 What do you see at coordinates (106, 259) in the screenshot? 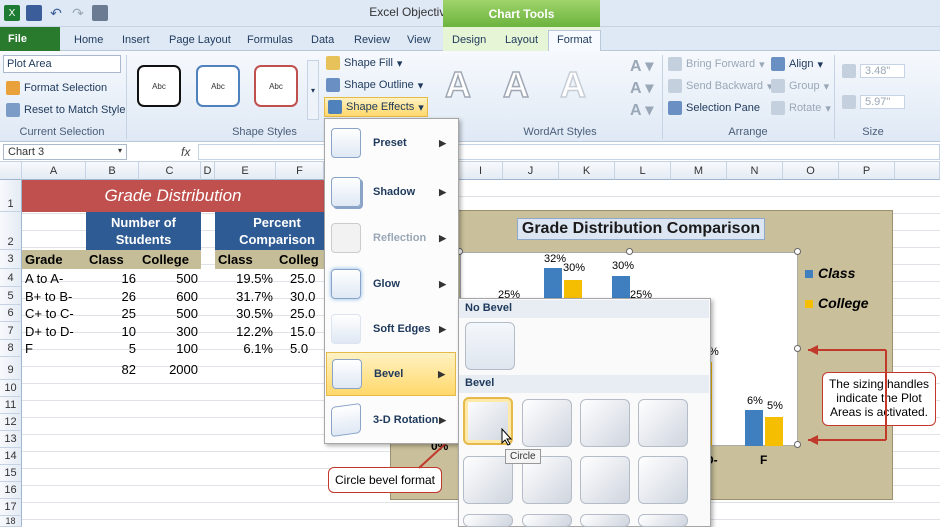
I see `class-header: Class` at bounding box center [106, 259].